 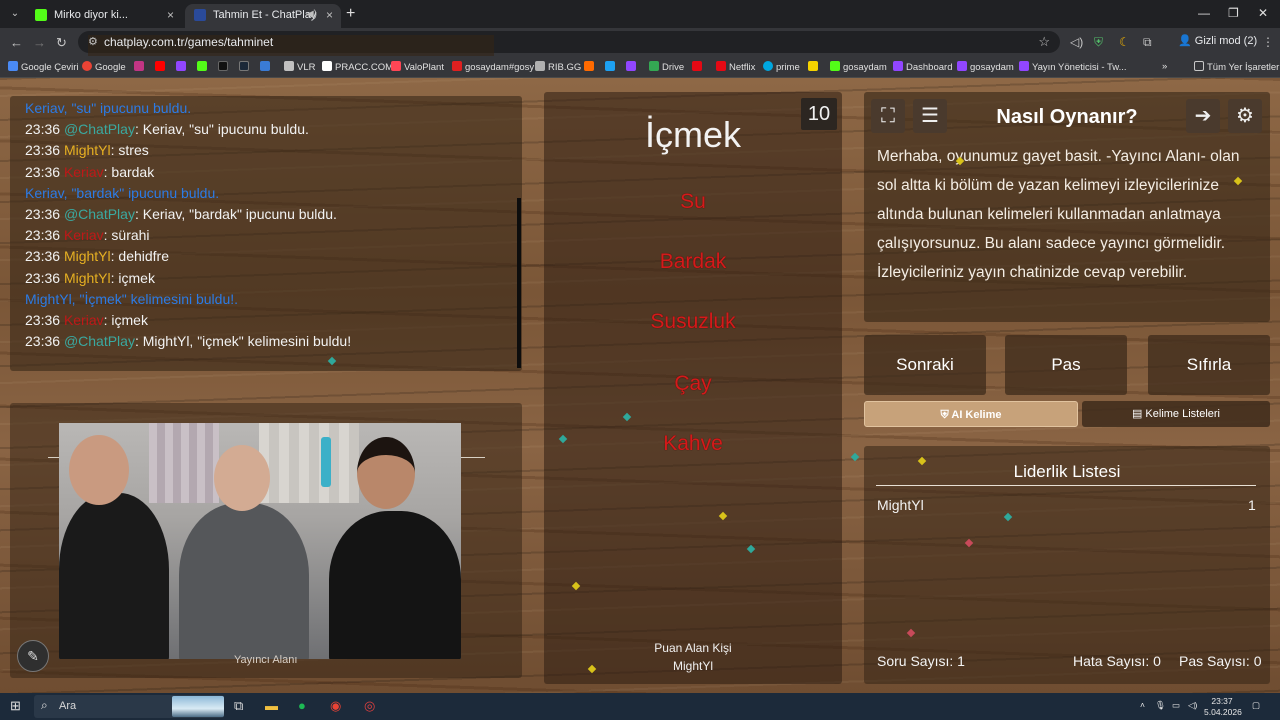 I want to click on volume-icon: ◁), so click(x=1192, y=705).